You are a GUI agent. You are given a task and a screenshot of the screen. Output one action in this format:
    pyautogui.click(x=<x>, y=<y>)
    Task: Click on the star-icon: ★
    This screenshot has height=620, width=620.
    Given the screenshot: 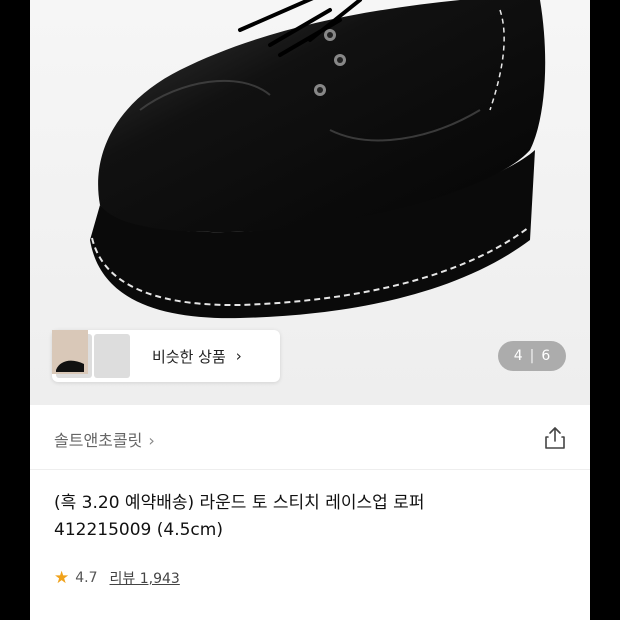 What is the action you would take?
    pyautogui.click(x=62, y=578)
    